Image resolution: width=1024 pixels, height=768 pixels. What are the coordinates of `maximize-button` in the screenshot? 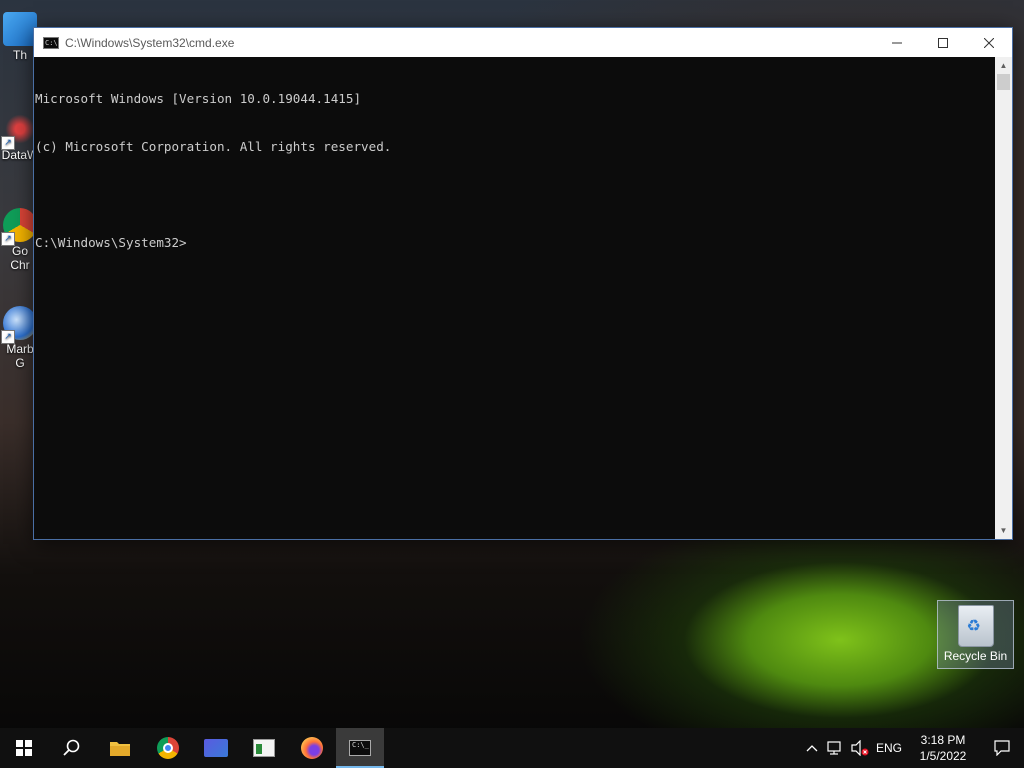 It's located at (943, 42).